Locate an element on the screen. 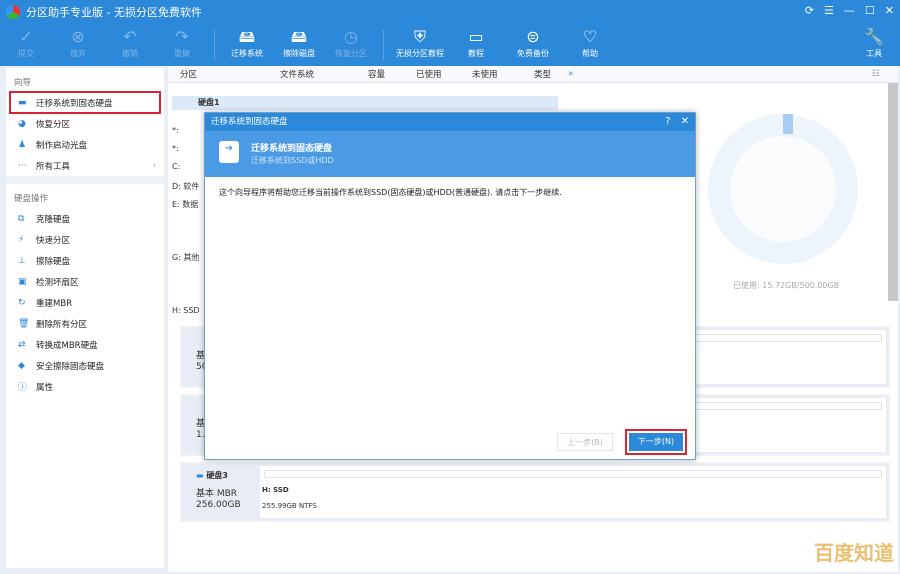 This screenshot has width=900, height=574. prev-button: 上一步(B) is located at coordinates (585, 442).